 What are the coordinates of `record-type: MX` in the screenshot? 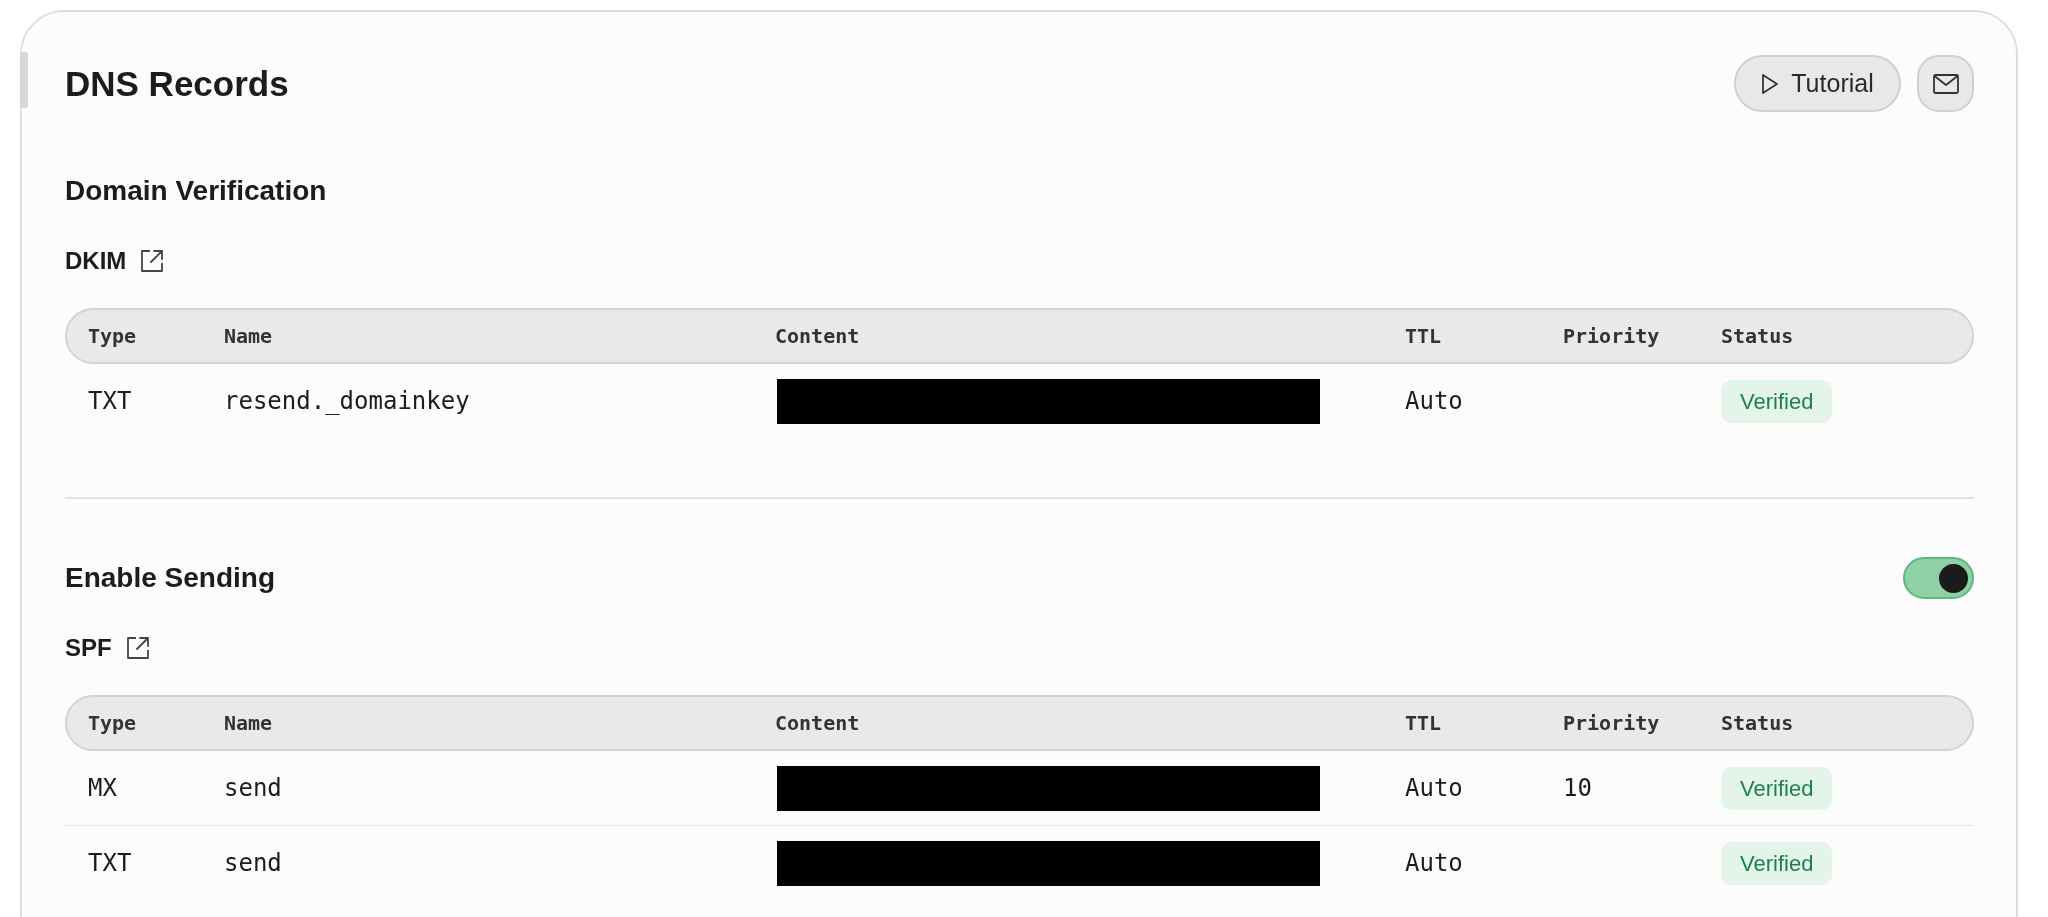 It's located at (103, 788).